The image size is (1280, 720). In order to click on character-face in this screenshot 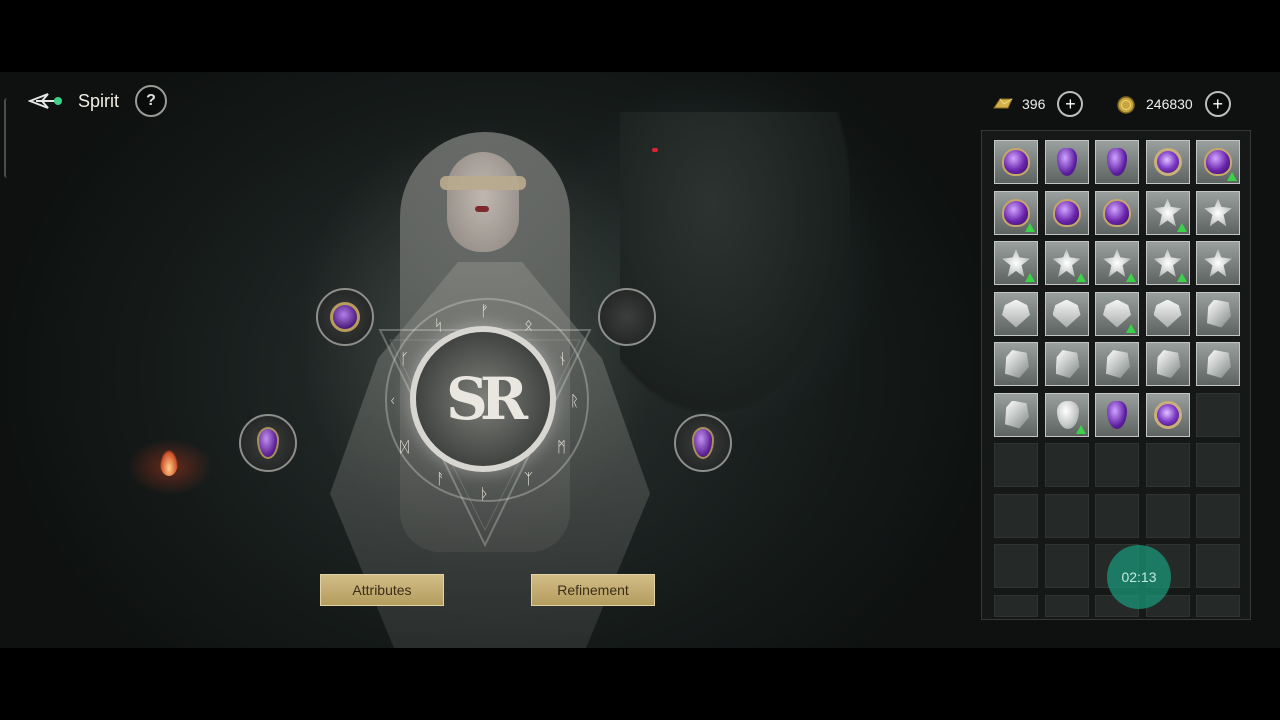, I will do `click(483, 202)`.